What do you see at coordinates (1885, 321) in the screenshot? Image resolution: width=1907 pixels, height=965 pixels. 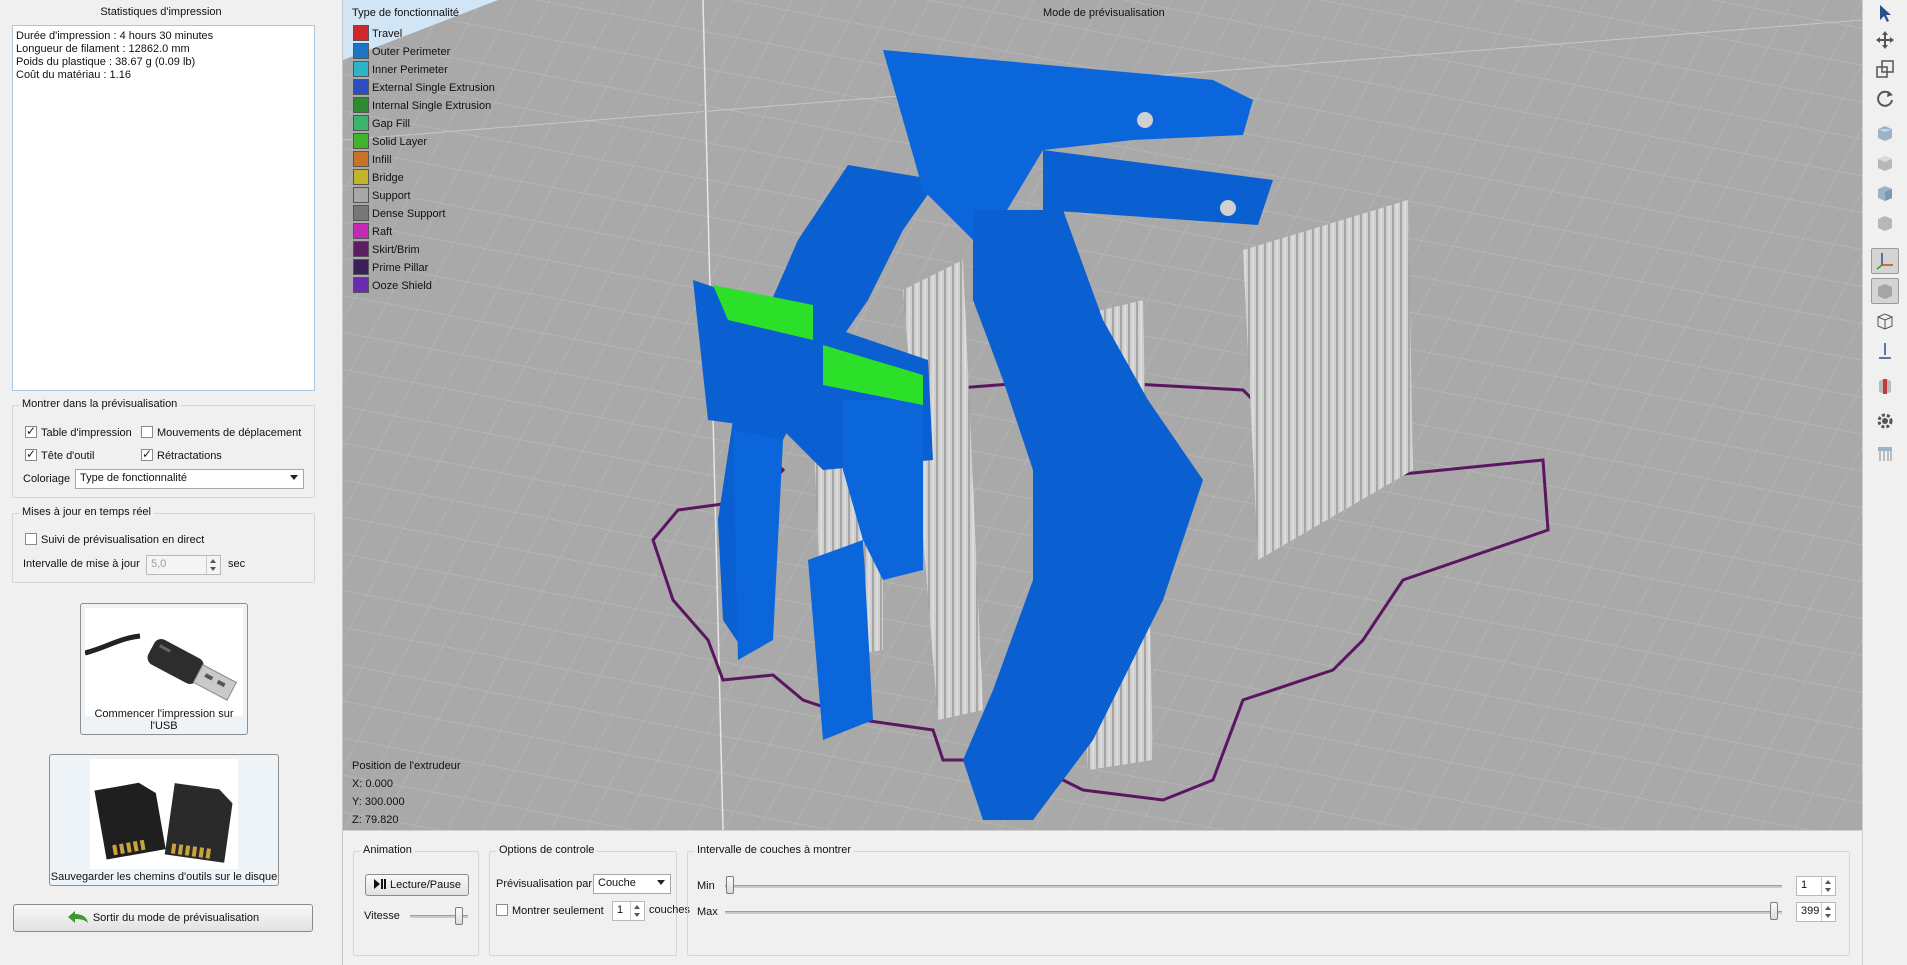 I see `wireframe-icon` at bounding box center [1885, 321].